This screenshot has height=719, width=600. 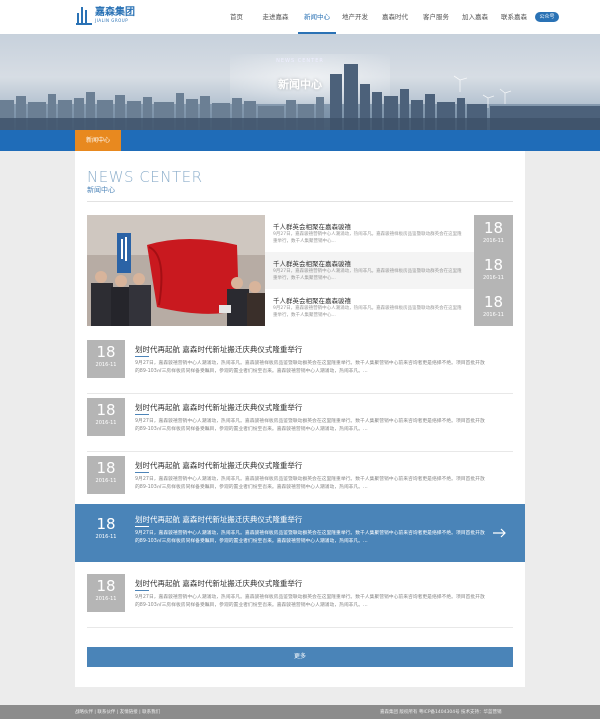 What do you see at coordinates (112, 20) in the screenshot?
I see `logo-text-en: JIALIN GROUP` at bounding box center [112, 20].